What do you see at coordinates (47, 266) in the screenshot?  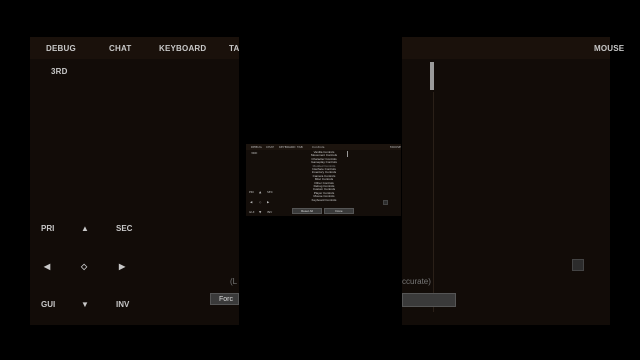 I see `arrow-left-icon: ◀` at bounding box center [47, 266].